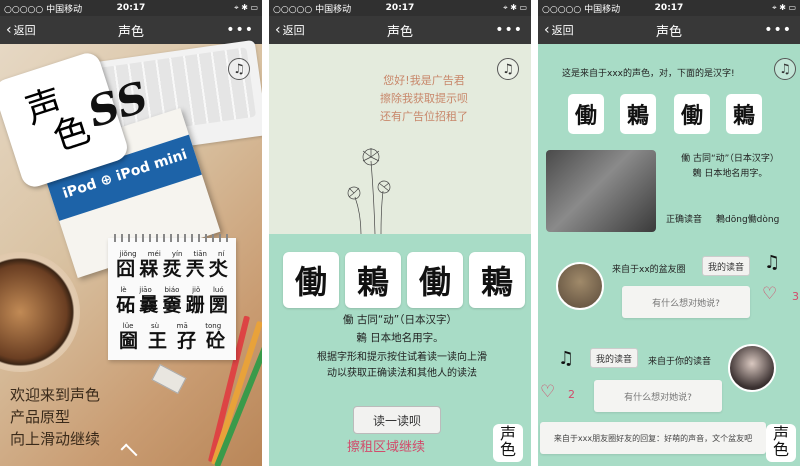  I want to click on rare-char: 跚, so click(195, 305).